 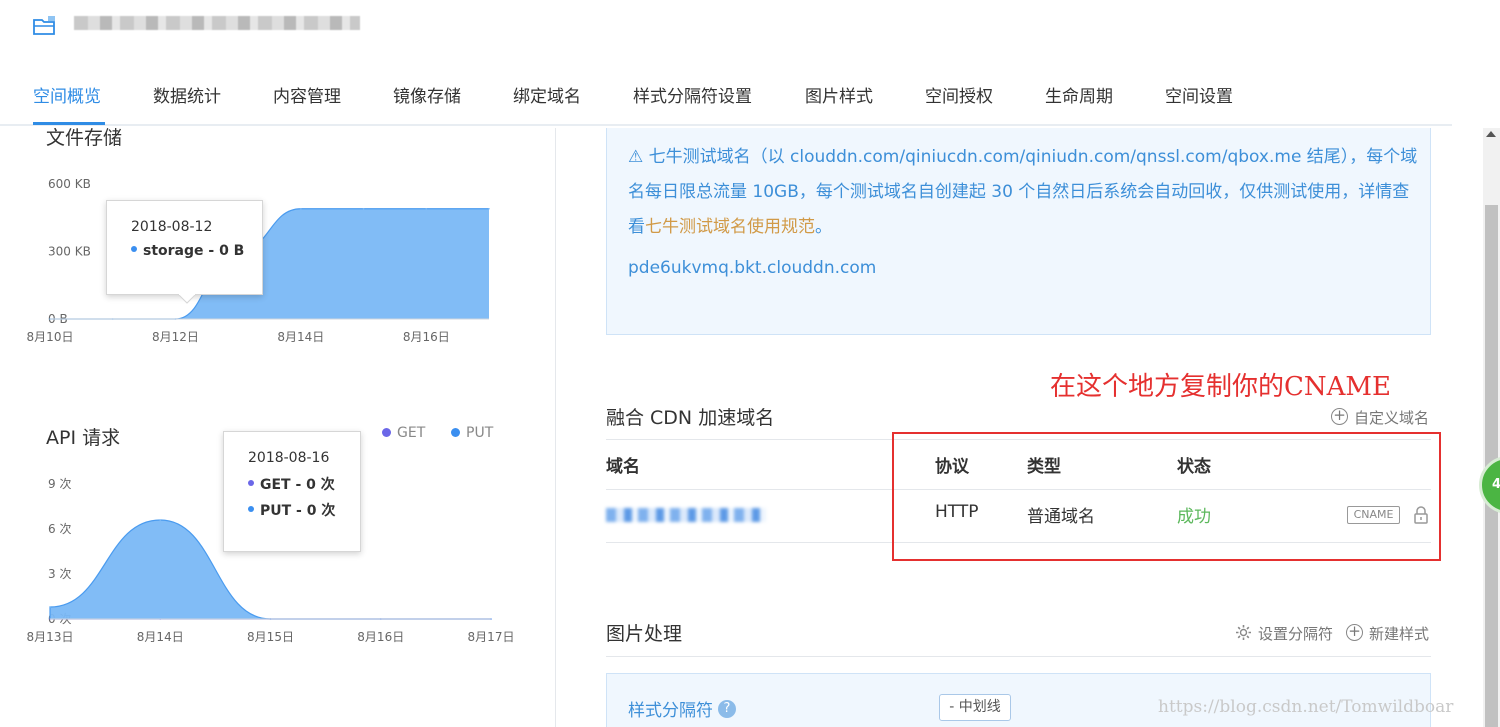 I want to click on red-highlight-box, so click(x=1166, y=496).